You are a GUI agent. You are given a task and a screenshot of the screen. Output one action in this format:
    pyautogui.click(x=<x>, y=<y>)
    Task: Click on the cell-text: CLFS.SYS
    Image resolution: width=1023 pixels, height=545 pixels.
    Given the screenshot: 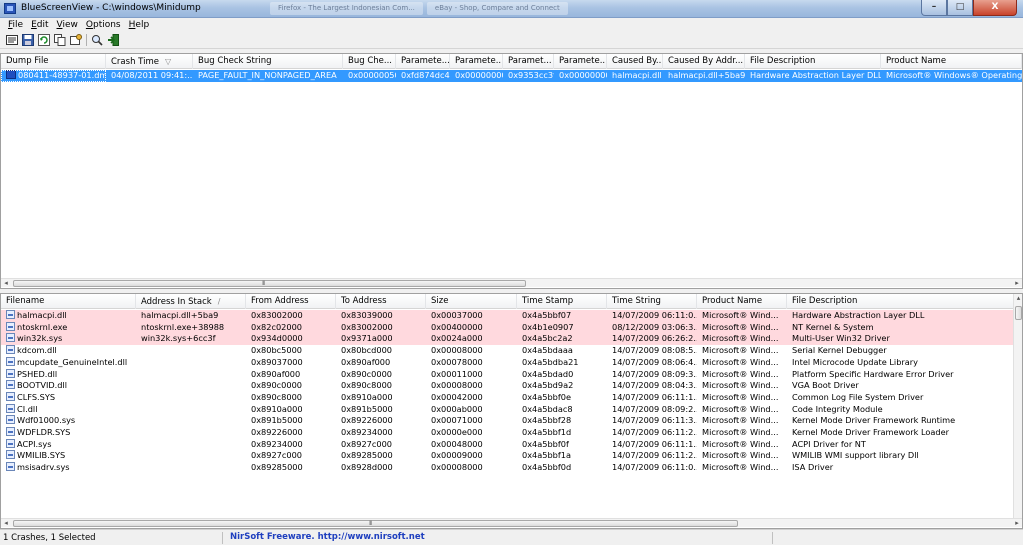 What is the action you would take?
    pyautogui.click(x=36, y=396)
    